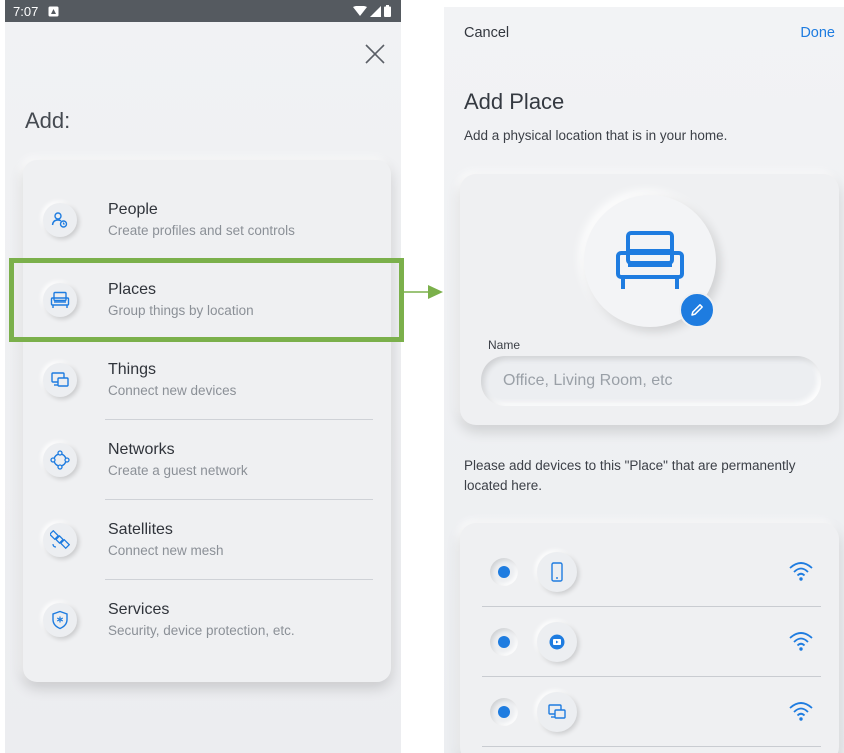 Image resolution: width=844 pixels, height=753 pixels. I want to click on pencil-icon, so click(697, 310).